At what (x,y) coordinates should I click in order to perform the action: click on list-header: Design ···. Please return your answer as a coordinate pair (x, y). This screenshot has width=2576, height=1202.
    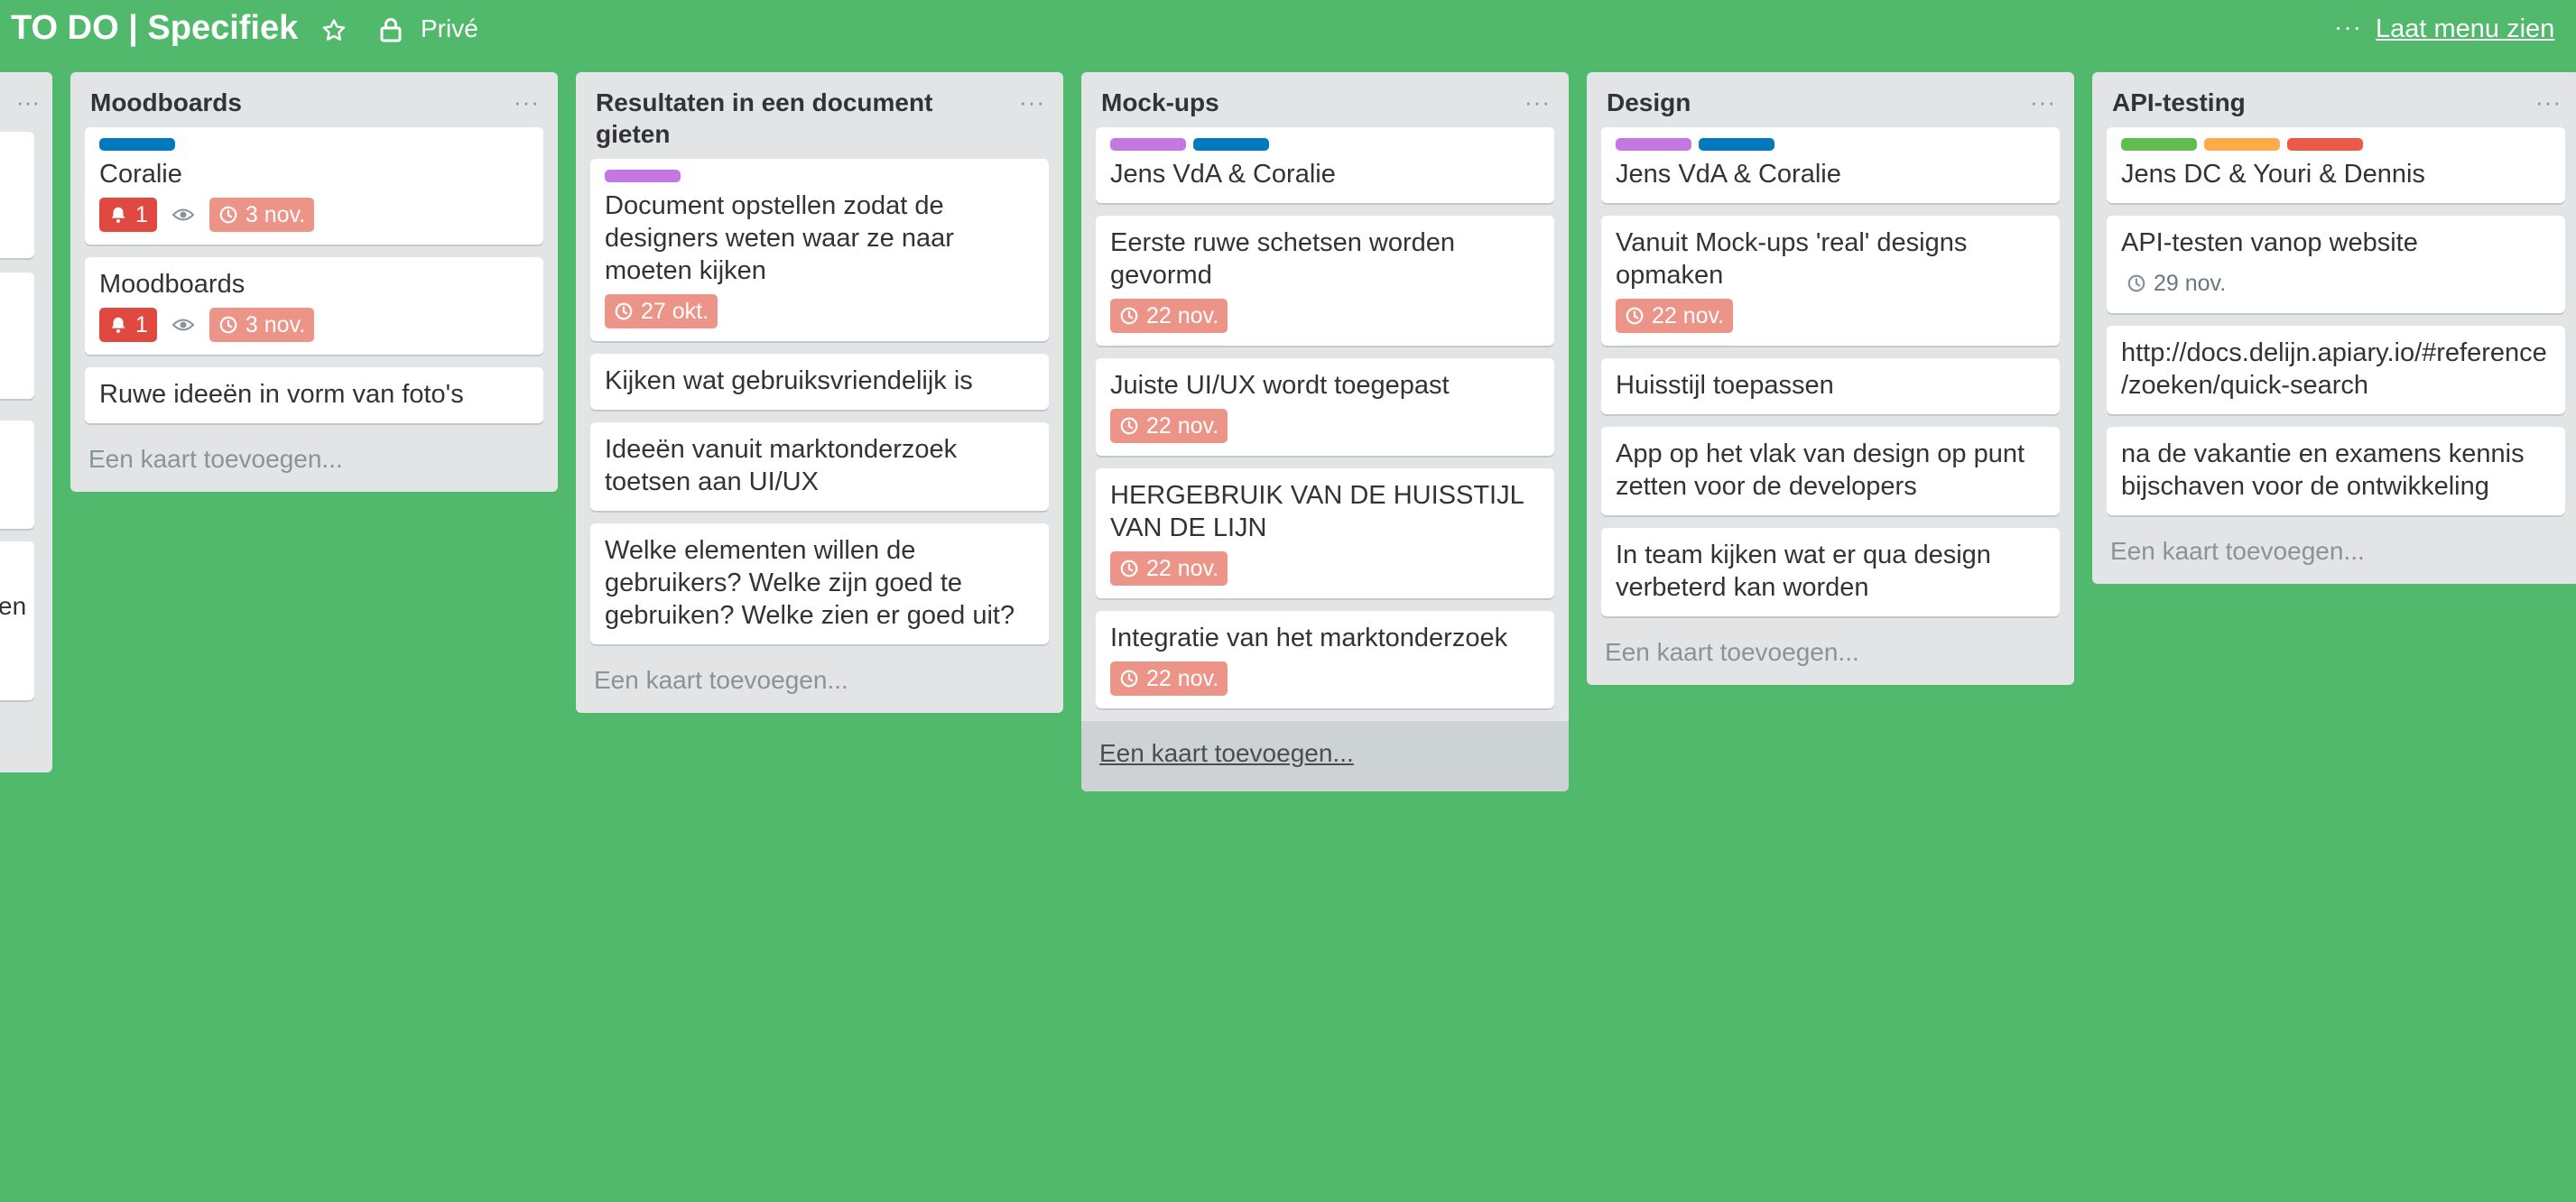
    Looking at the image, I should click on (1830, 99).